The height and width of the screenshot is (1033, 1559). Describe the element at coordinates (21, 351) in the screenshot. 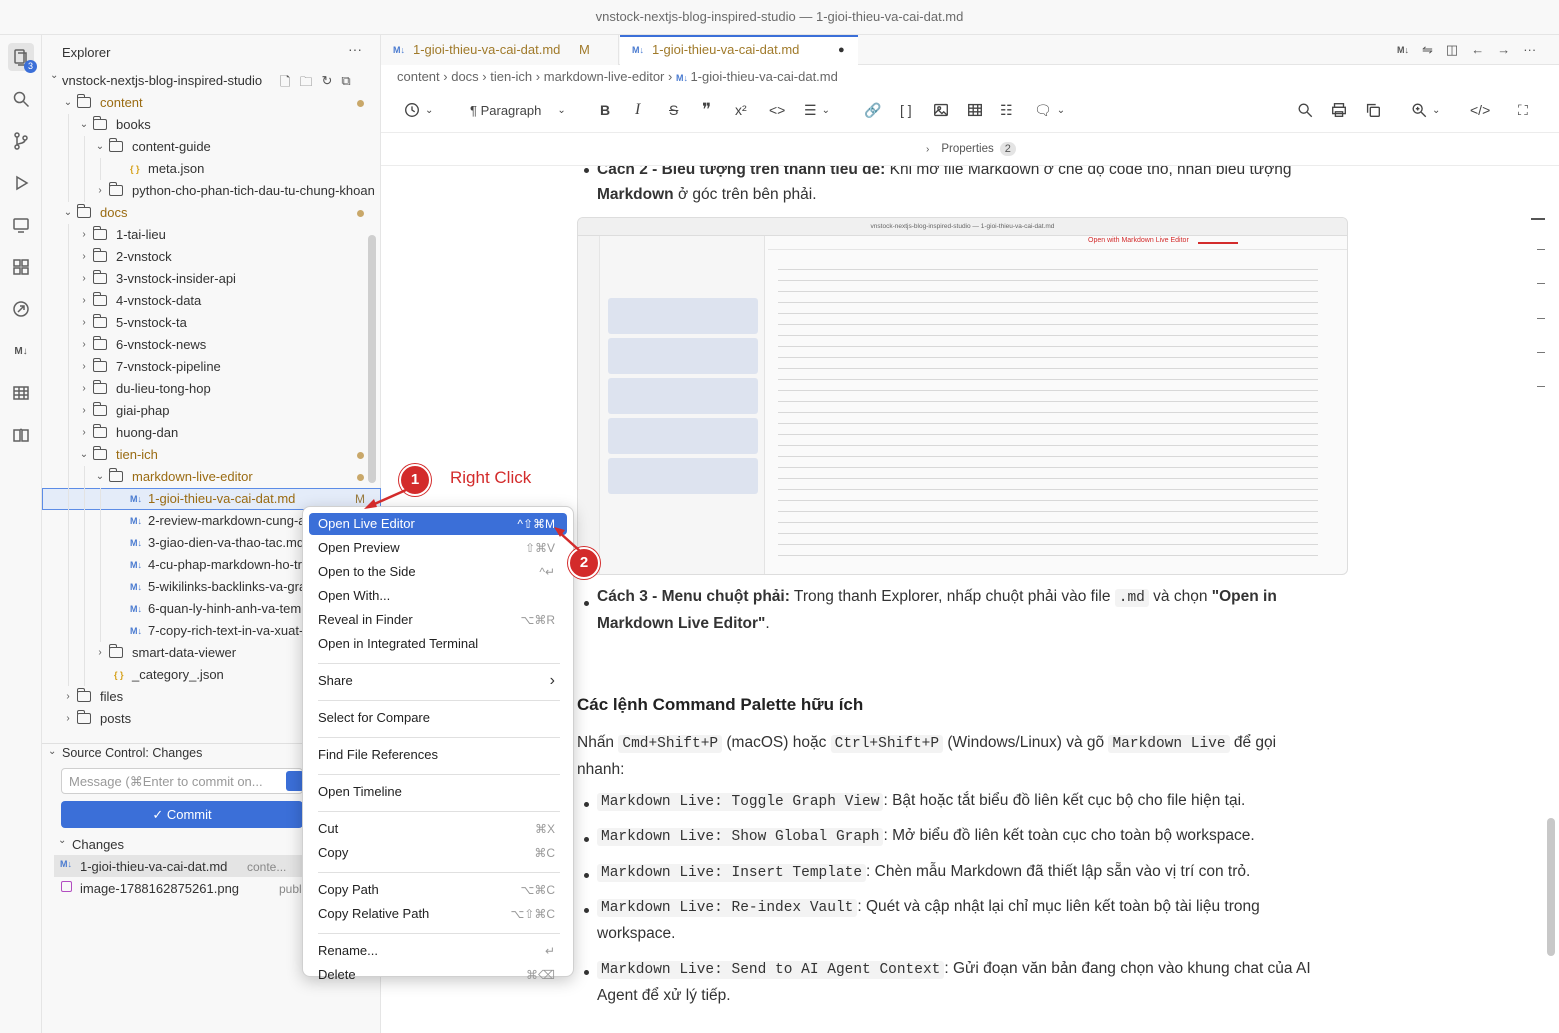

I see `markdown-icon: M↓` at that location.